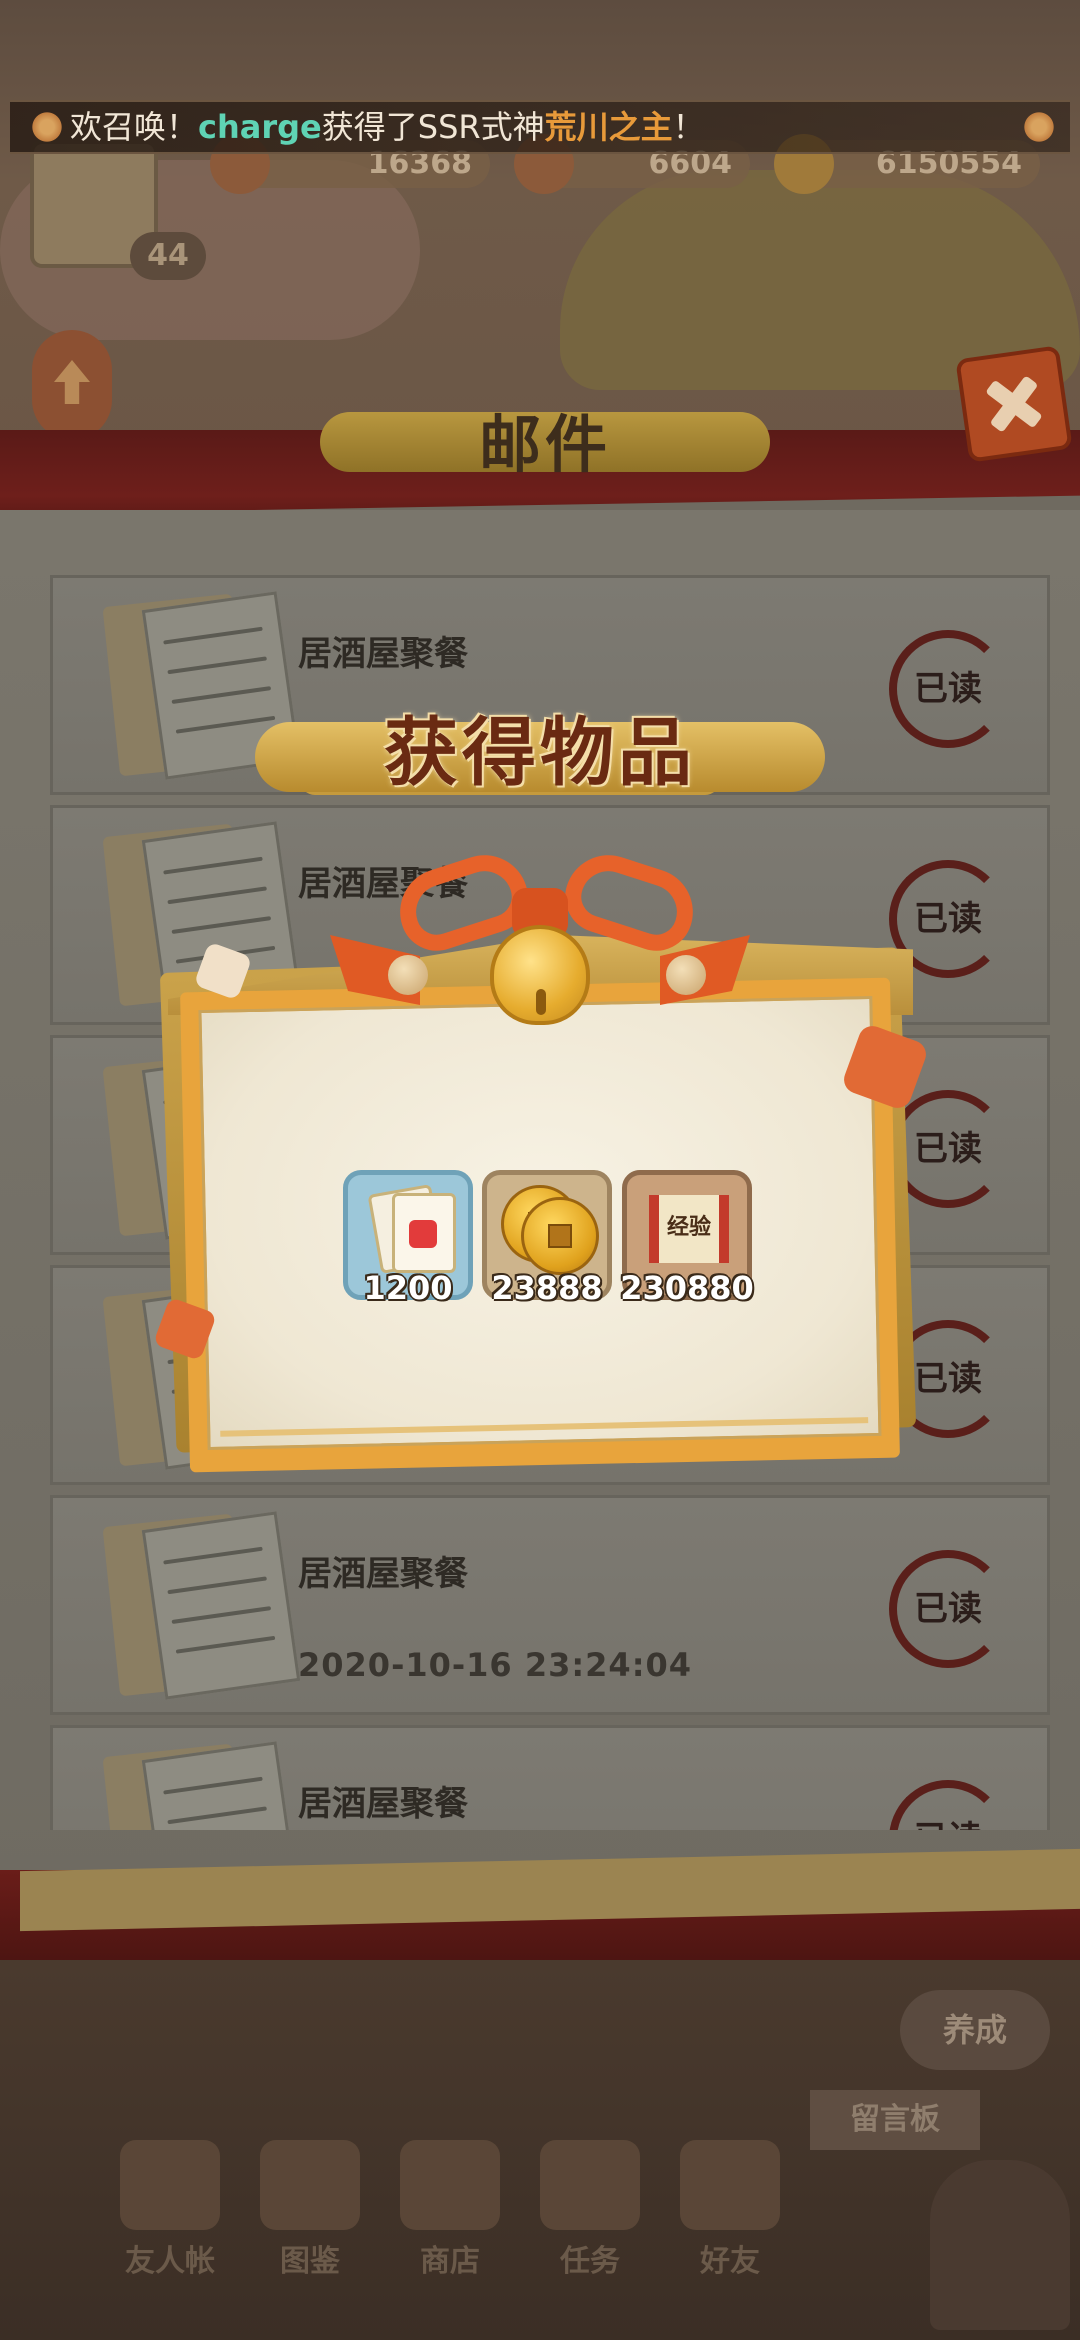 This screenshot has height=2340, width=1080. I want to click on like-card-front, so click(424, 1233).